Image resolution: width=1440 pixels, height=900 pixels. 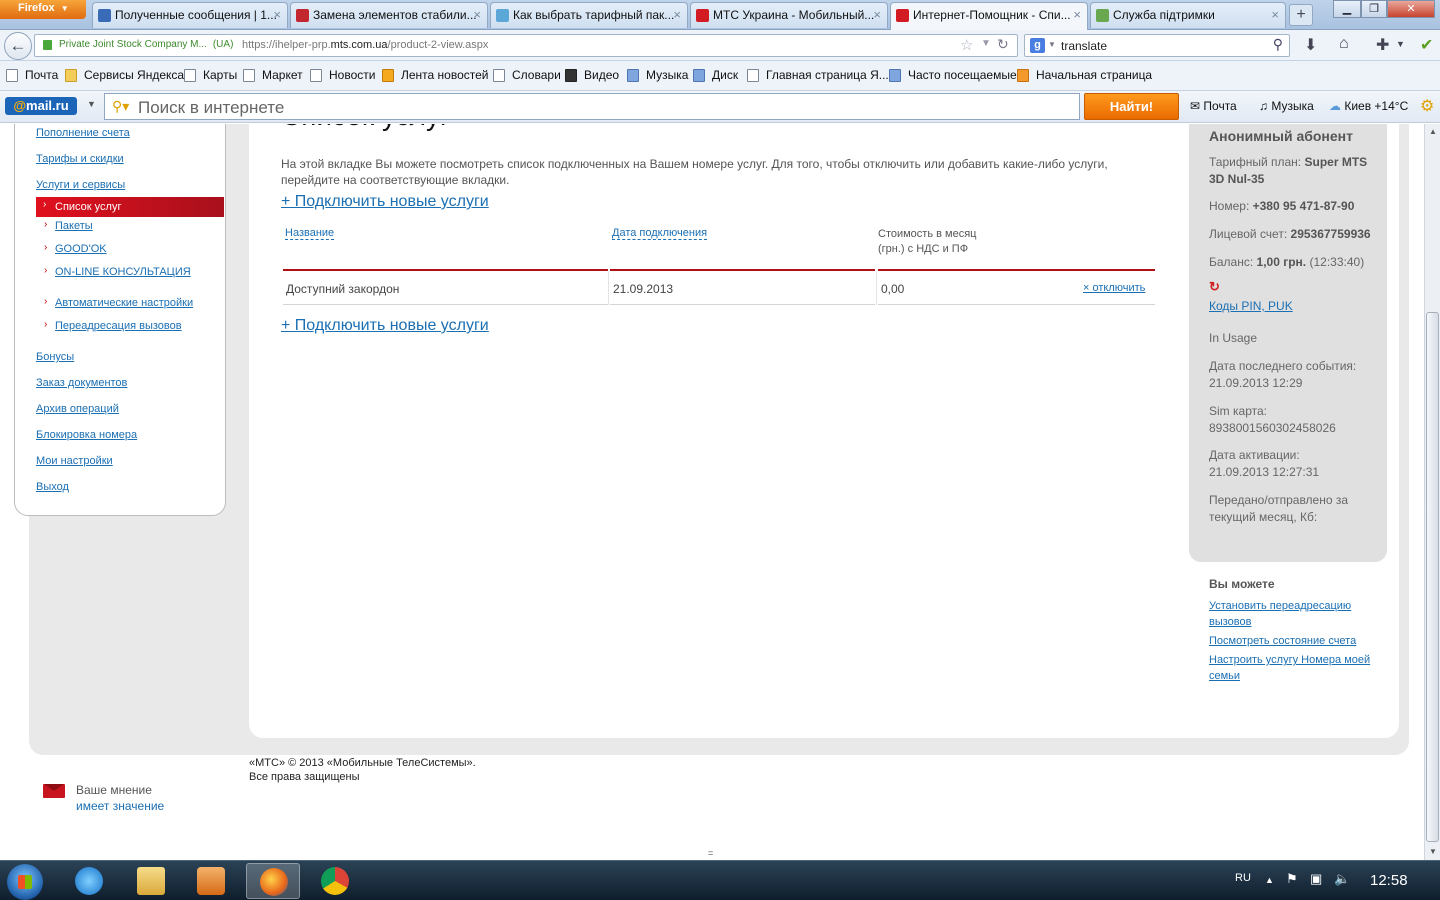 I want to click on sidebar-subitem-auto-settings: Автоматические настройки, so click(x=124, y=303).